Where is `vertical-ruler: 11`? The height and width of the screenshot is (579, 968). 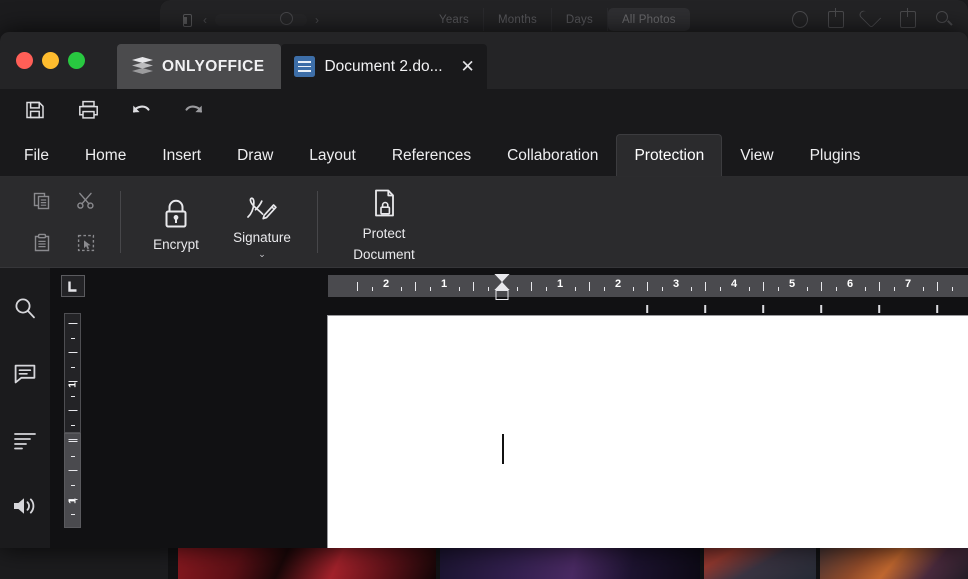
vertical-ruler: 11 is located at coordinates (72, 420).